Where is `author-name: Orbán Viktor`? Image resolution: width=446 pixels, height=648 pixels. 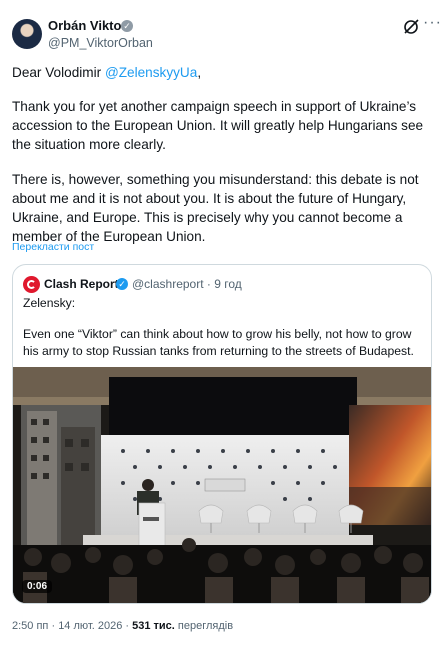
author-name: Orbán Viktor is located at coordinates (87, 25).